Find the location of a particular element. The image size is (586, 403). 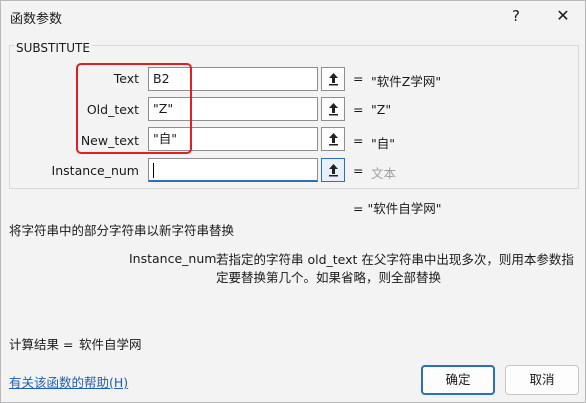

old-text-arg-result: "Z" is located at coordinates (381, 109).